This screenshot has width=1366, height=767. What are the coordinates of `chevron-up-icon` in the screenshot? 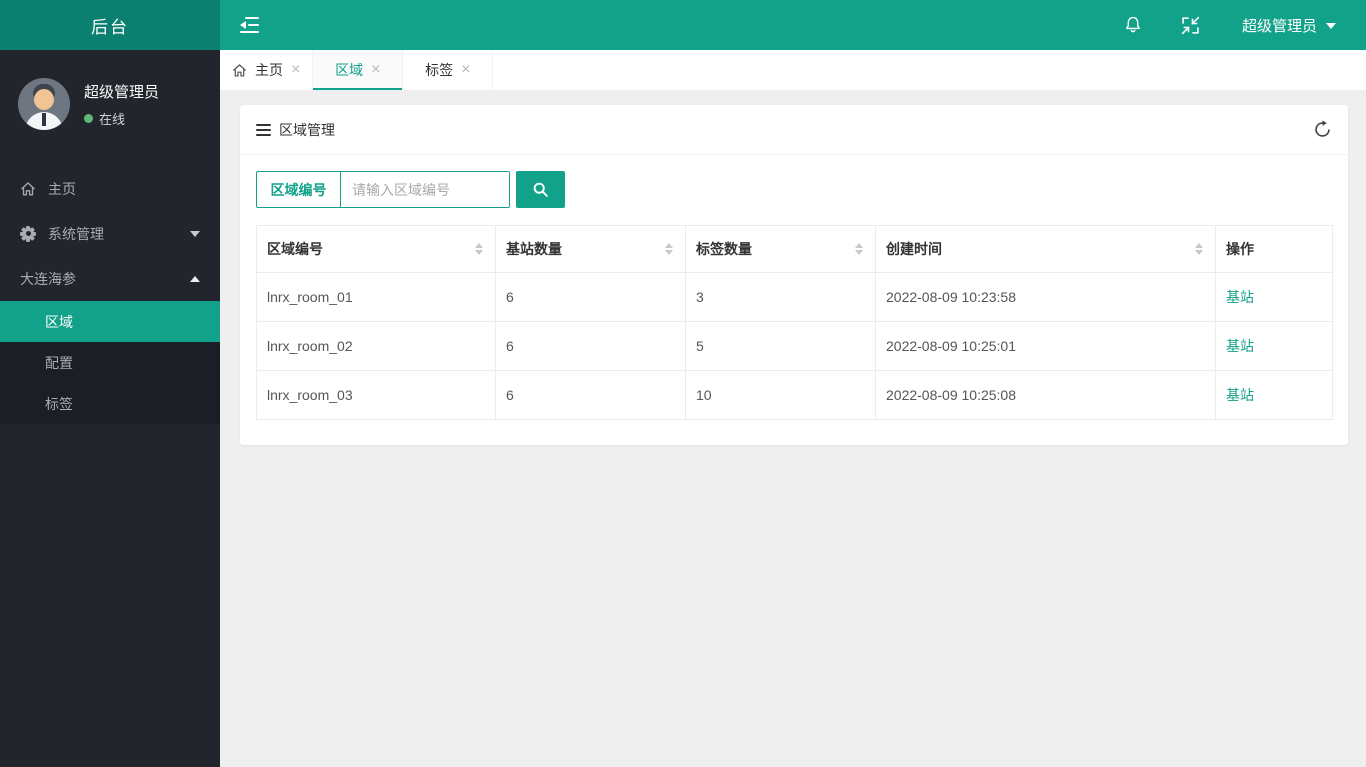 It's located at (195, 278).